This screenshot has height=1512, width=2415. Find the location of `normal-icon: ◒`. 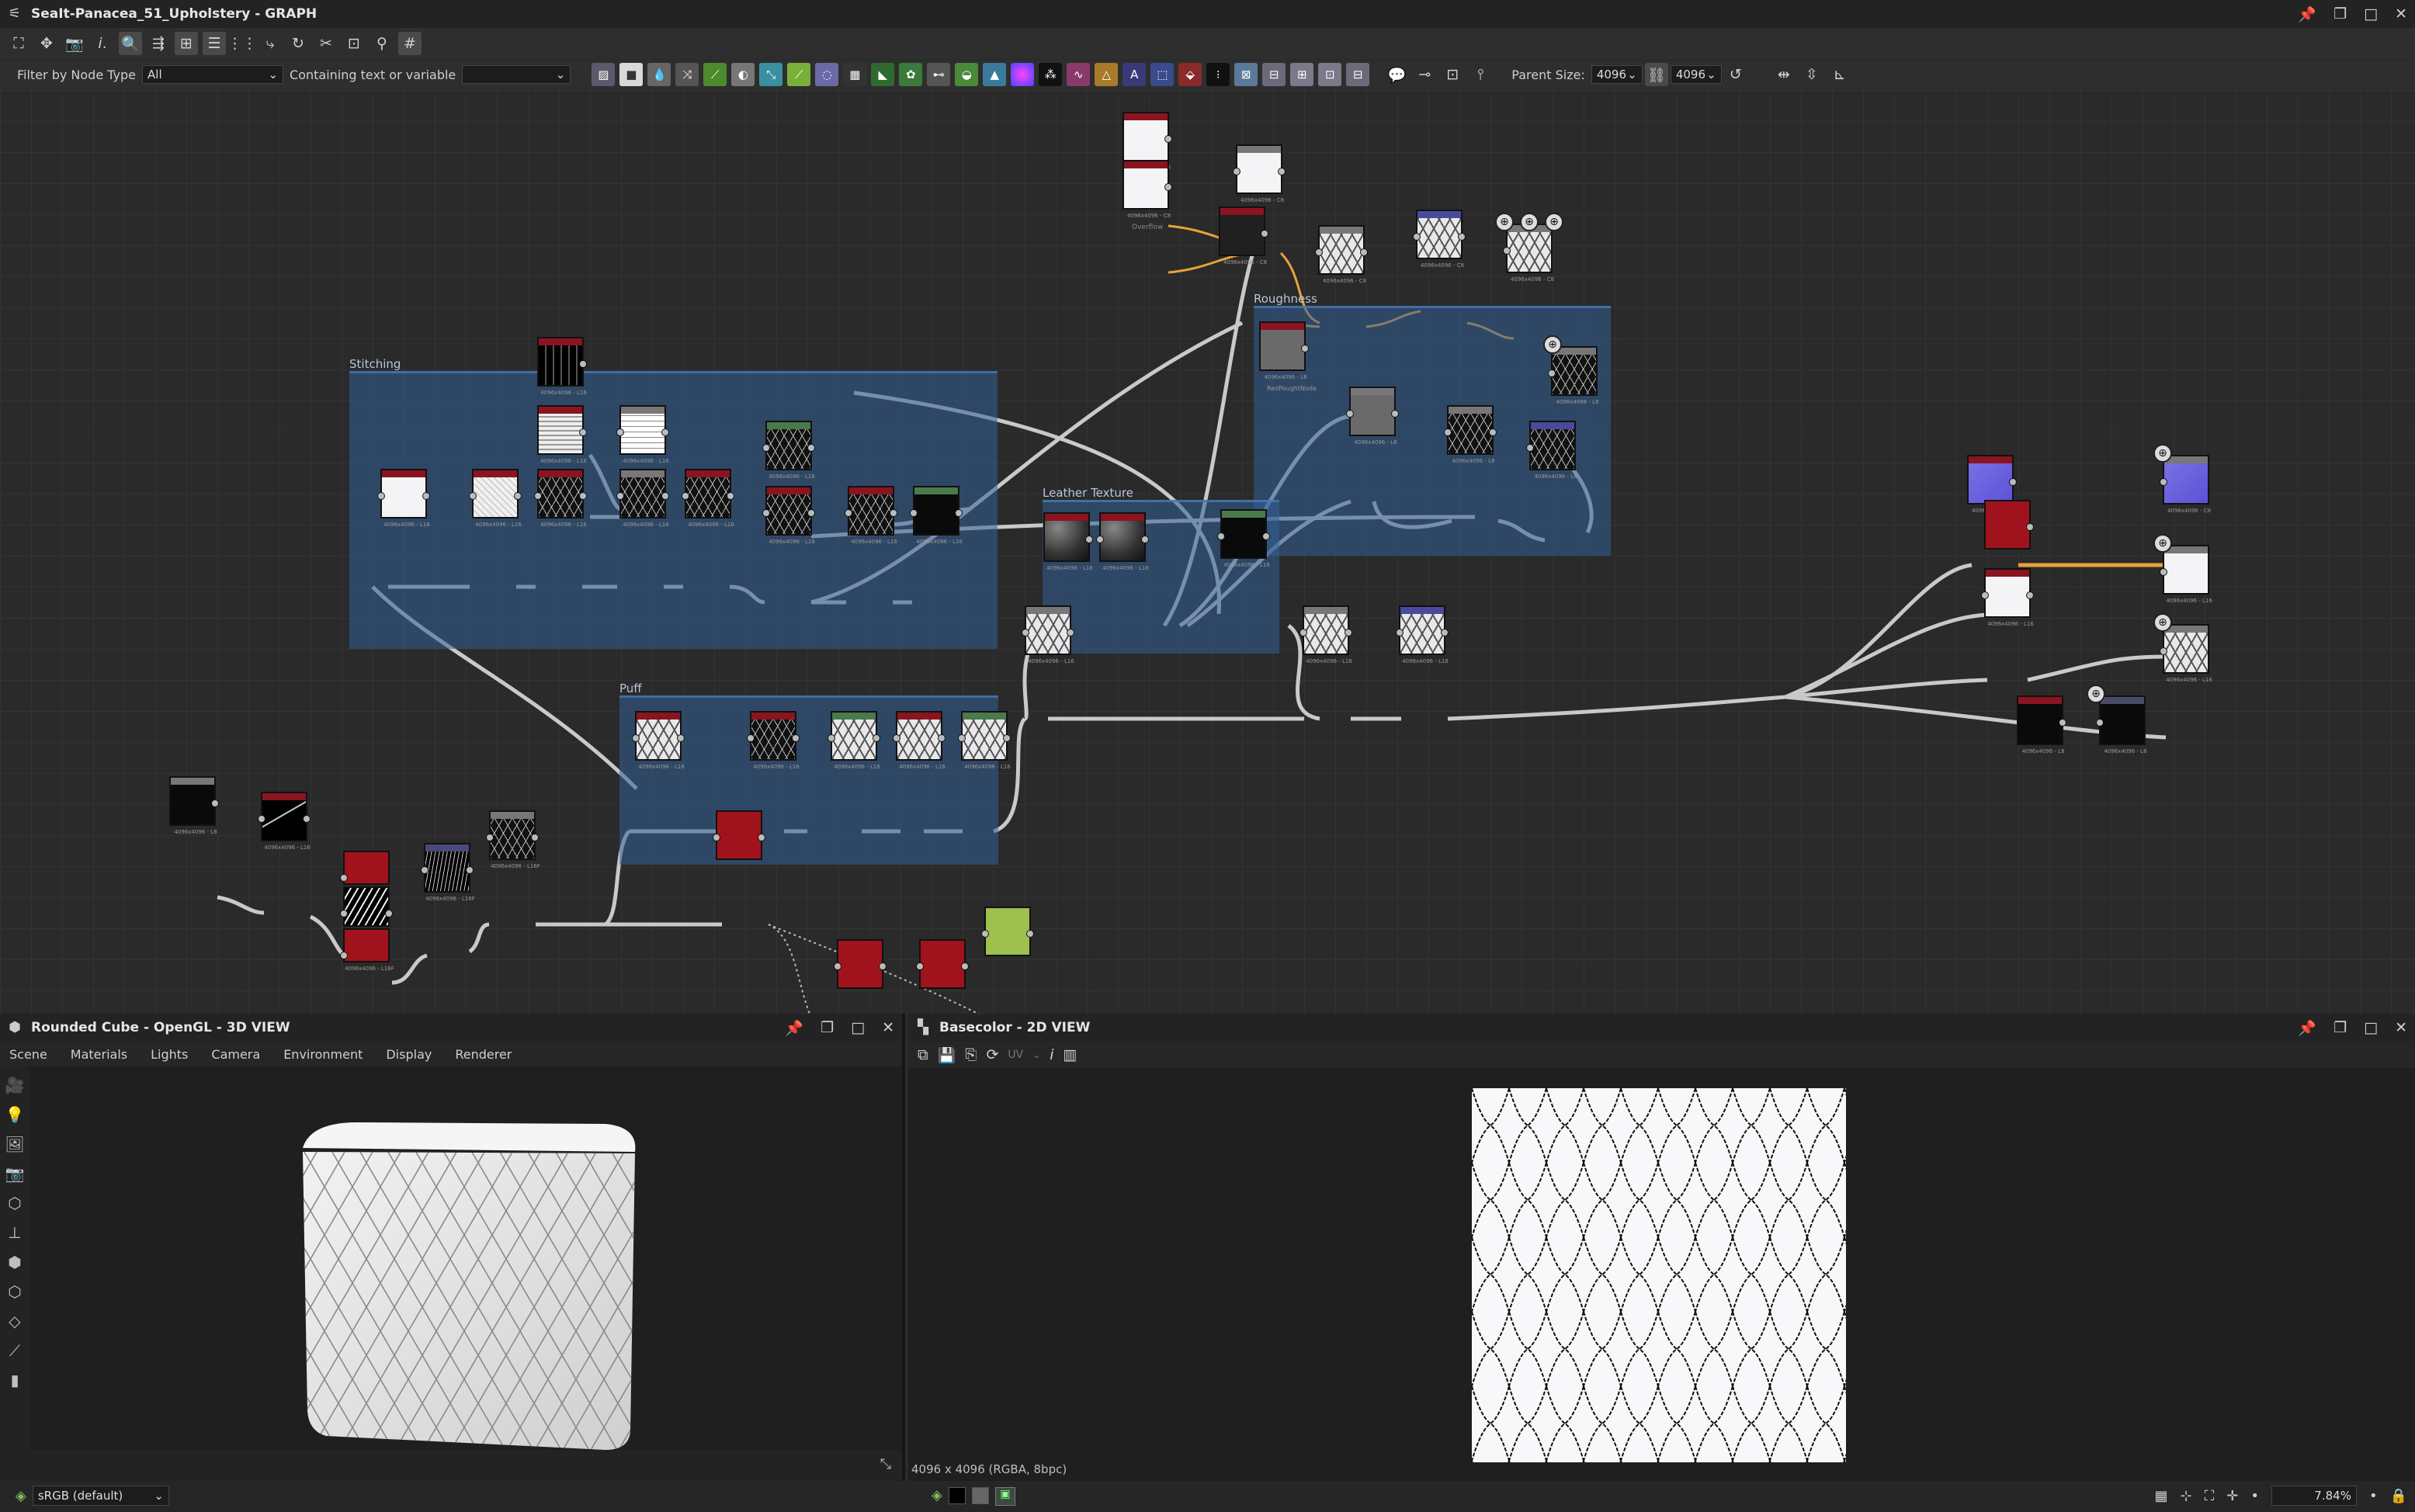

normal-icon: ◒ is located at coordinates (967, 74).